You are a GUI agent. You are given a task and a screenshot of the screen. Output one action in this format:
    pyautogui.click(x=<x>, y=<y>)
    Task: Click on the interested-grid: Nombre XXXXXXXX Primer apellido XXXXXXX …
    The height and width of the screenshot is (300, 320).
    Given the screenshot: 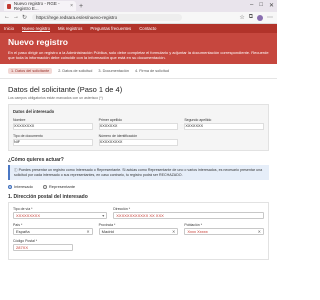 What is the action you would take?
    pyautogui.click(x=138, y=132)
    